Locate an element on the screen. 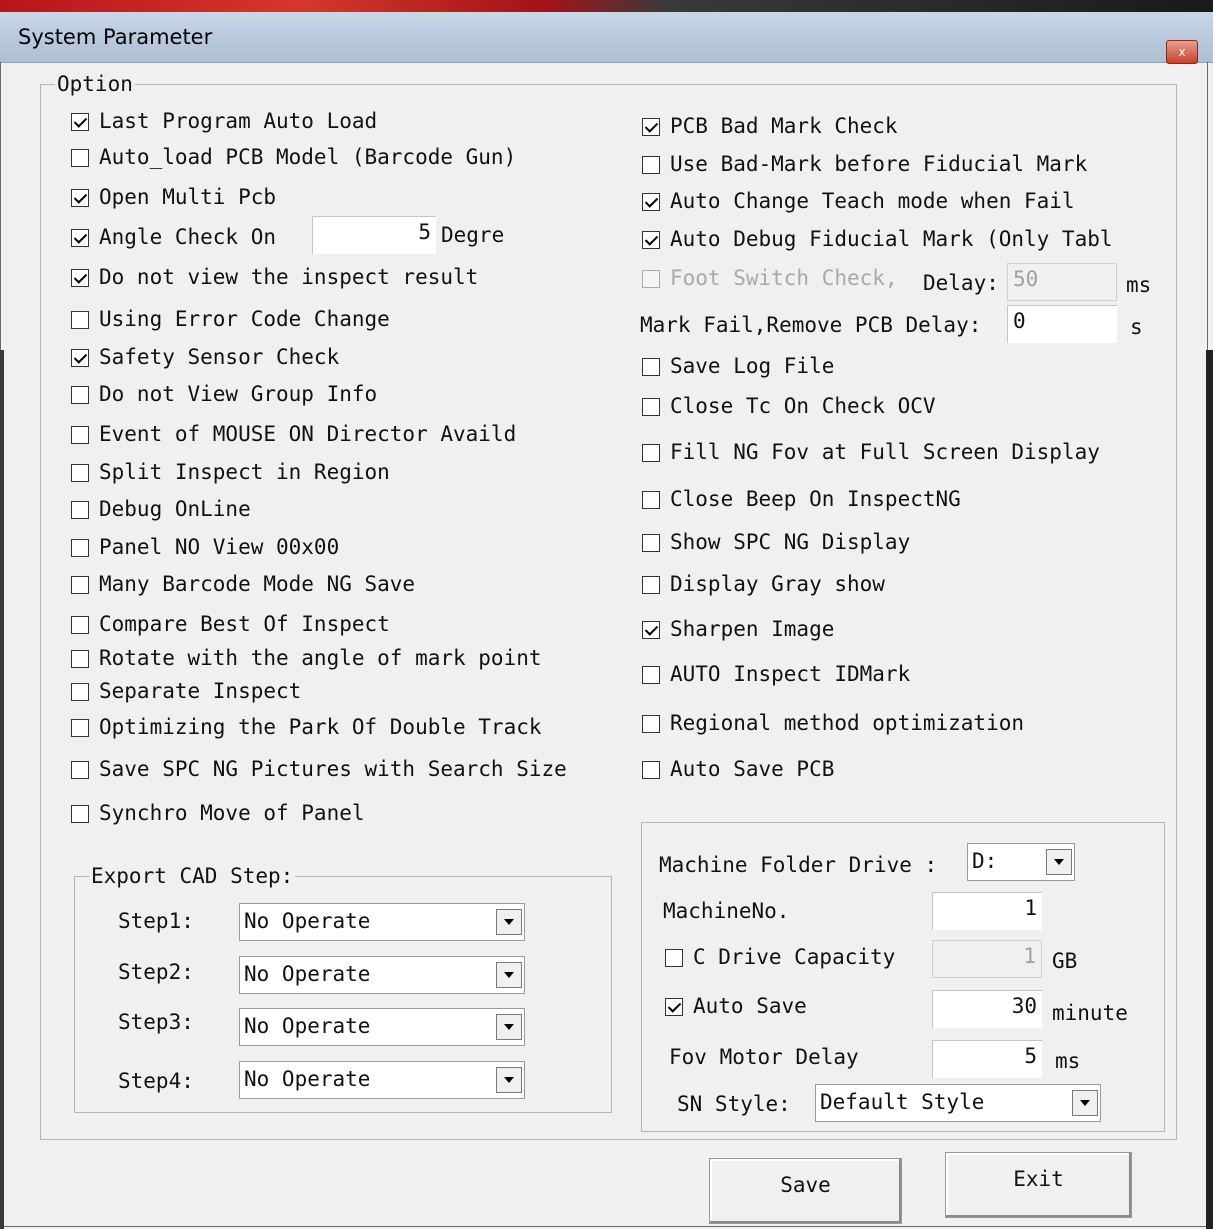 The height and width of the screenshot is (1229, 1213). sharpen-image-checkbox: Sharpen Image is located at coordinates (738, 629).